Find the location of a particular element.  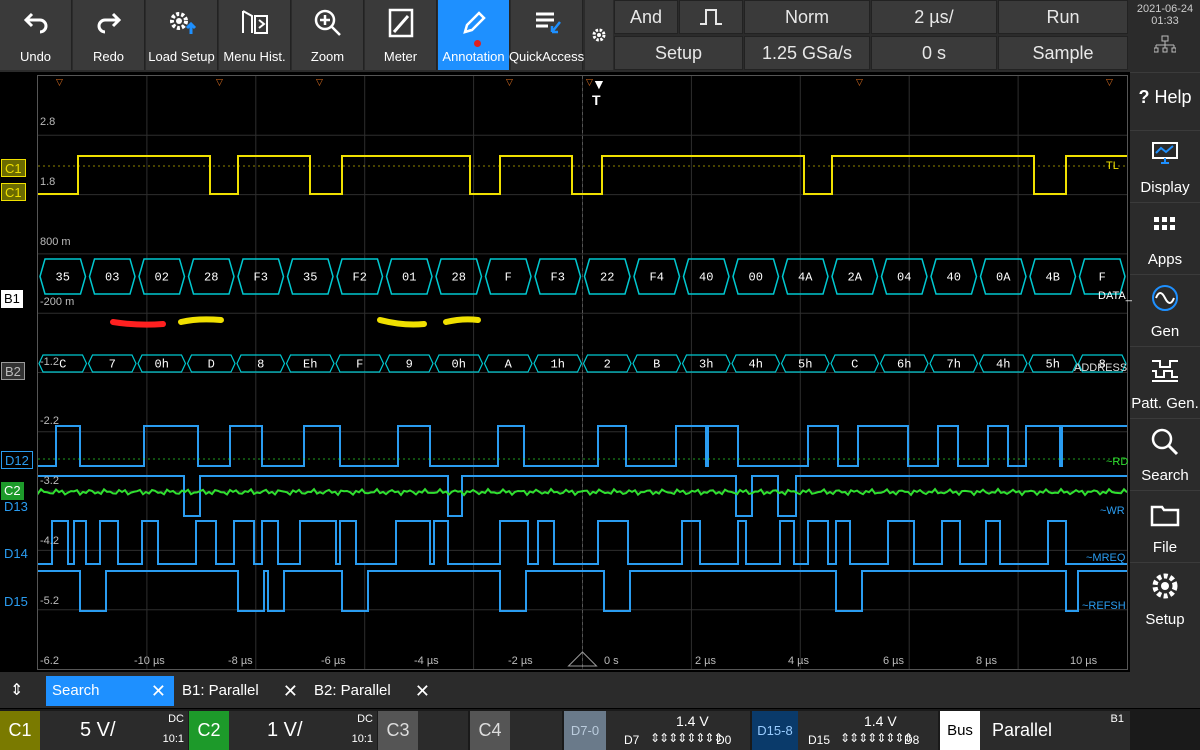

c1-tag: C1 is located at coordinates (13, 192).